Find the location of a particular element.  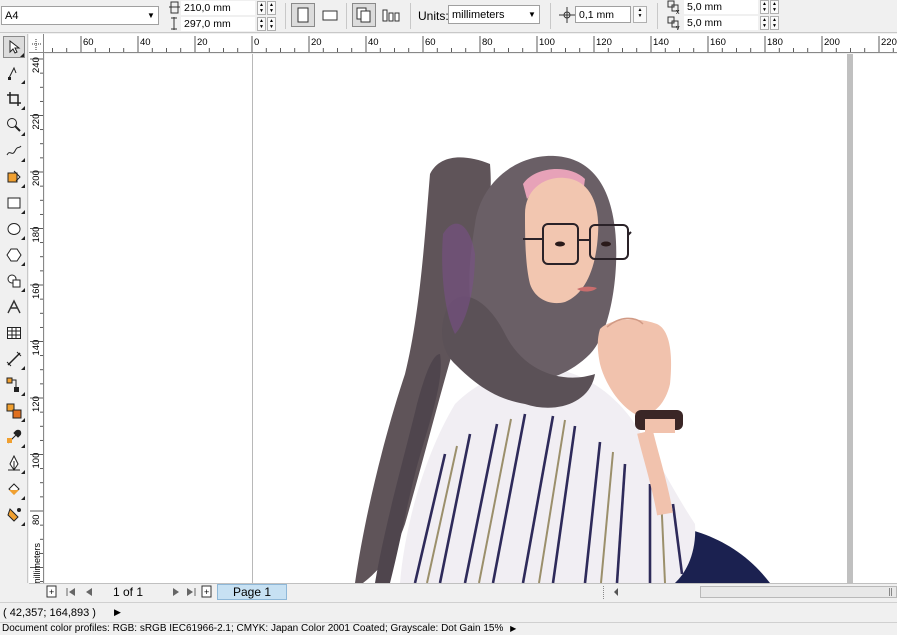

current-page-button is located at coordinates (391, 15).